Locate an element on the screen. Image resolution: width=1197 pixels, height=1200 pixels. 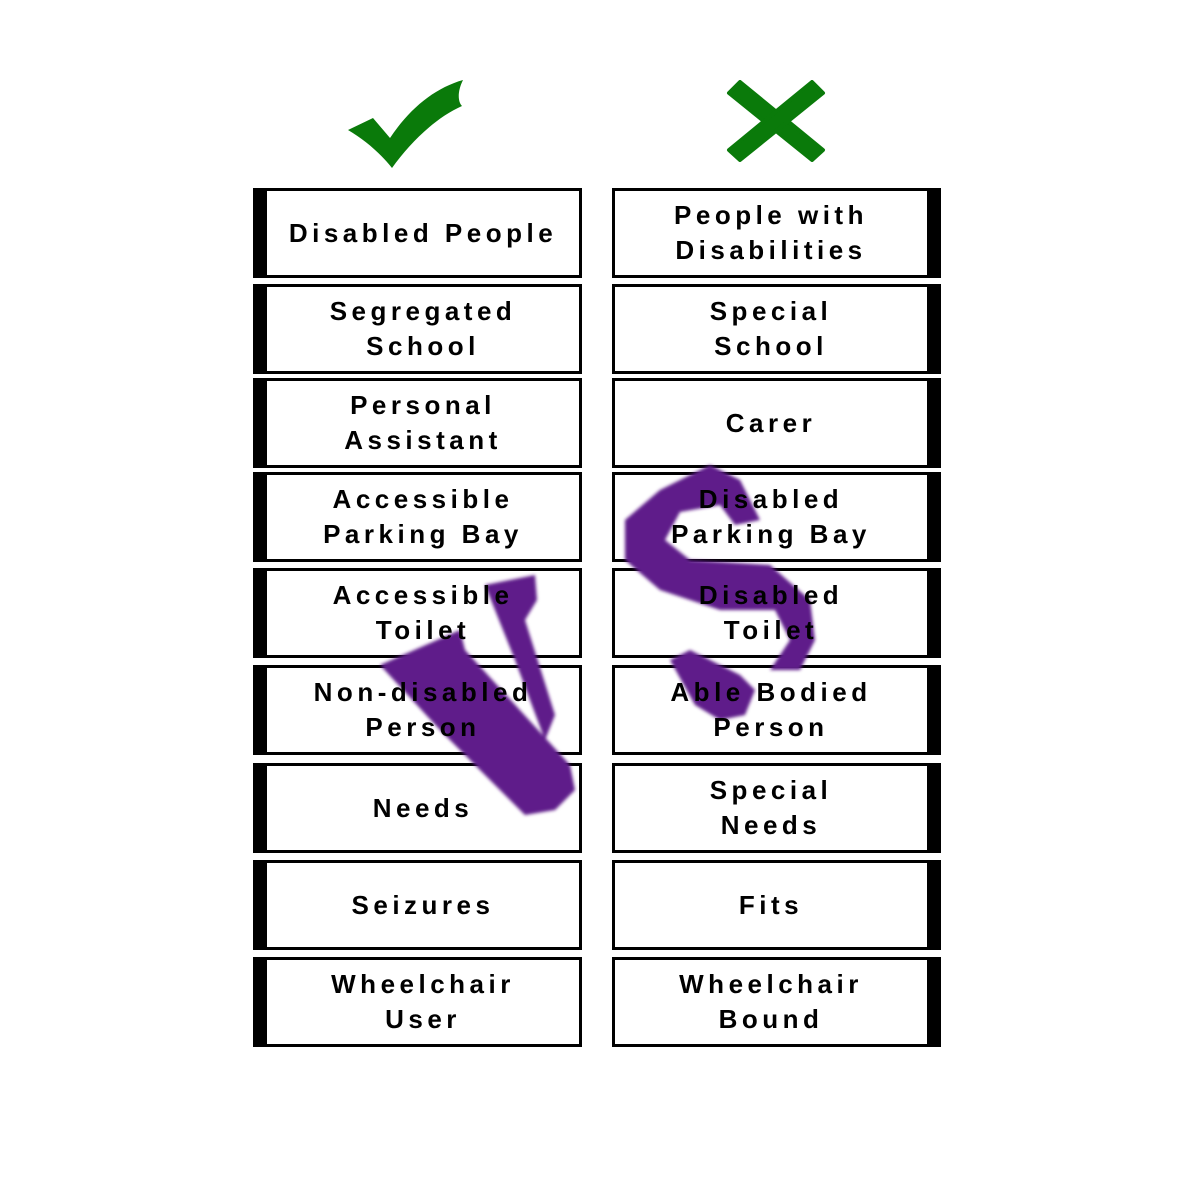
term-box: People with Disabilities is located at coordinates (776, 233).